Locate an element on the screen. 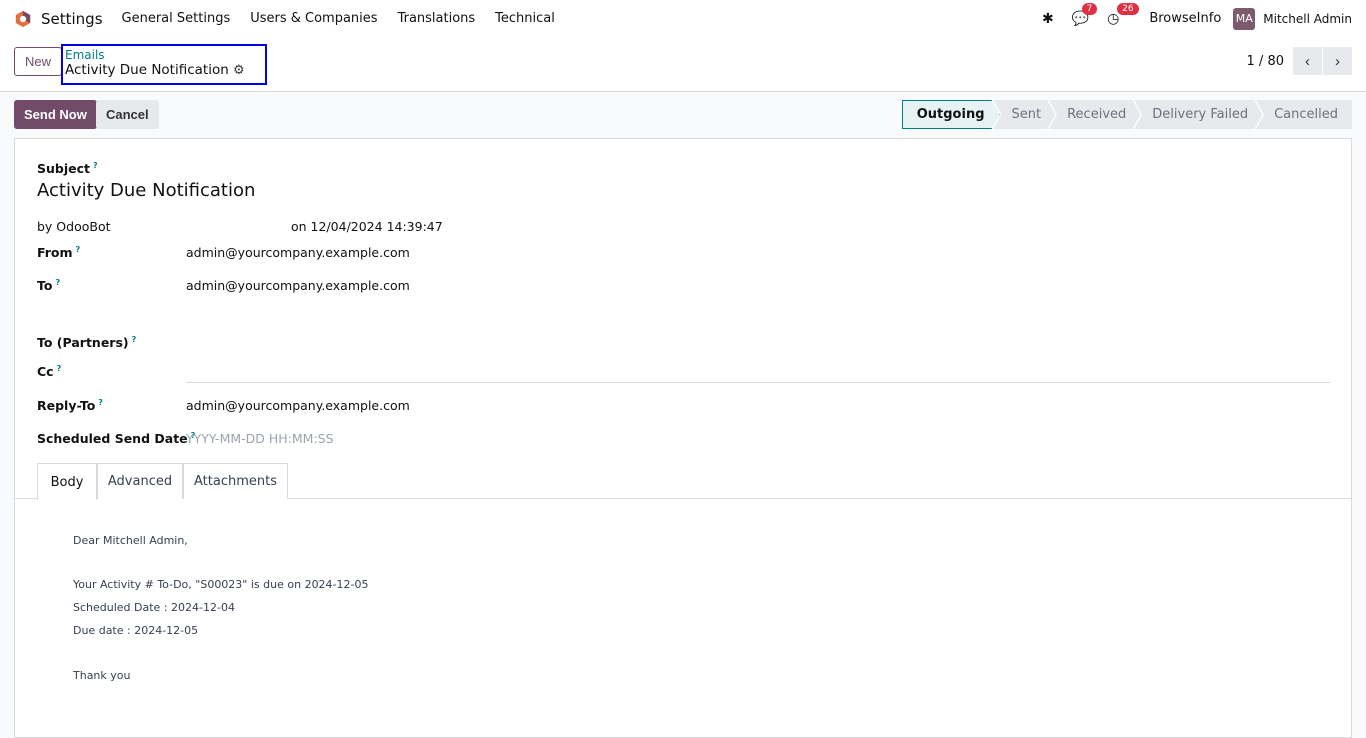 Image resolution: width=1366 pixels, height=738 pixels. odoo-logo-icon is located at coordinates (23, 19).